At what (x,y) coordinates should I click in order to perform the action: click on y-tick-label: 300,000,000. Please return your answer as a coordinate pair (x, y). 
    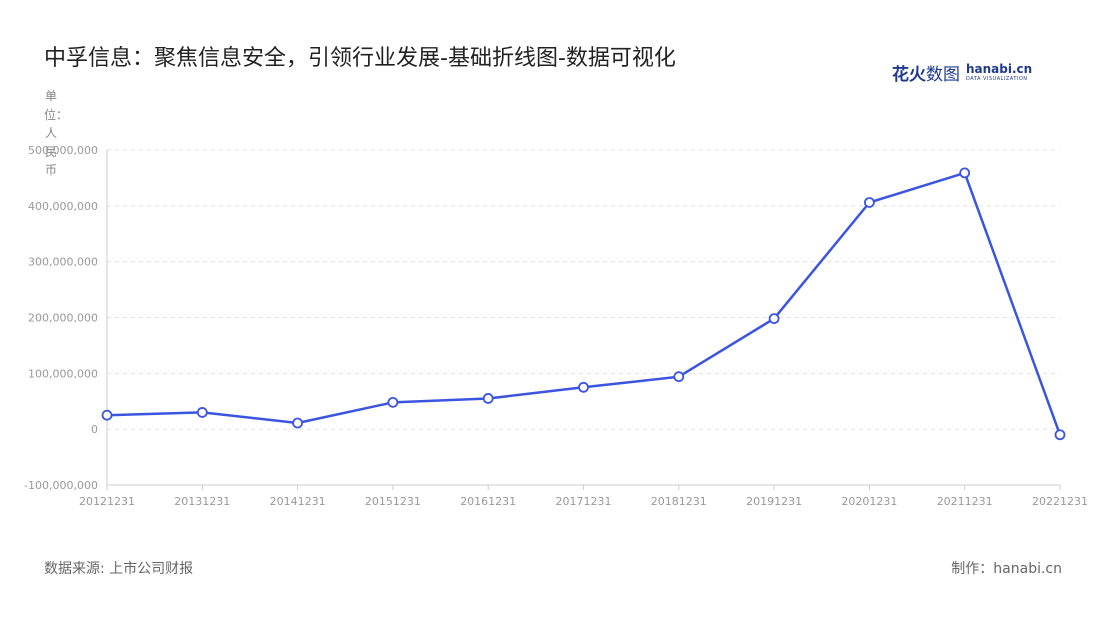
    Looking at the image, I should click on (63, 262).